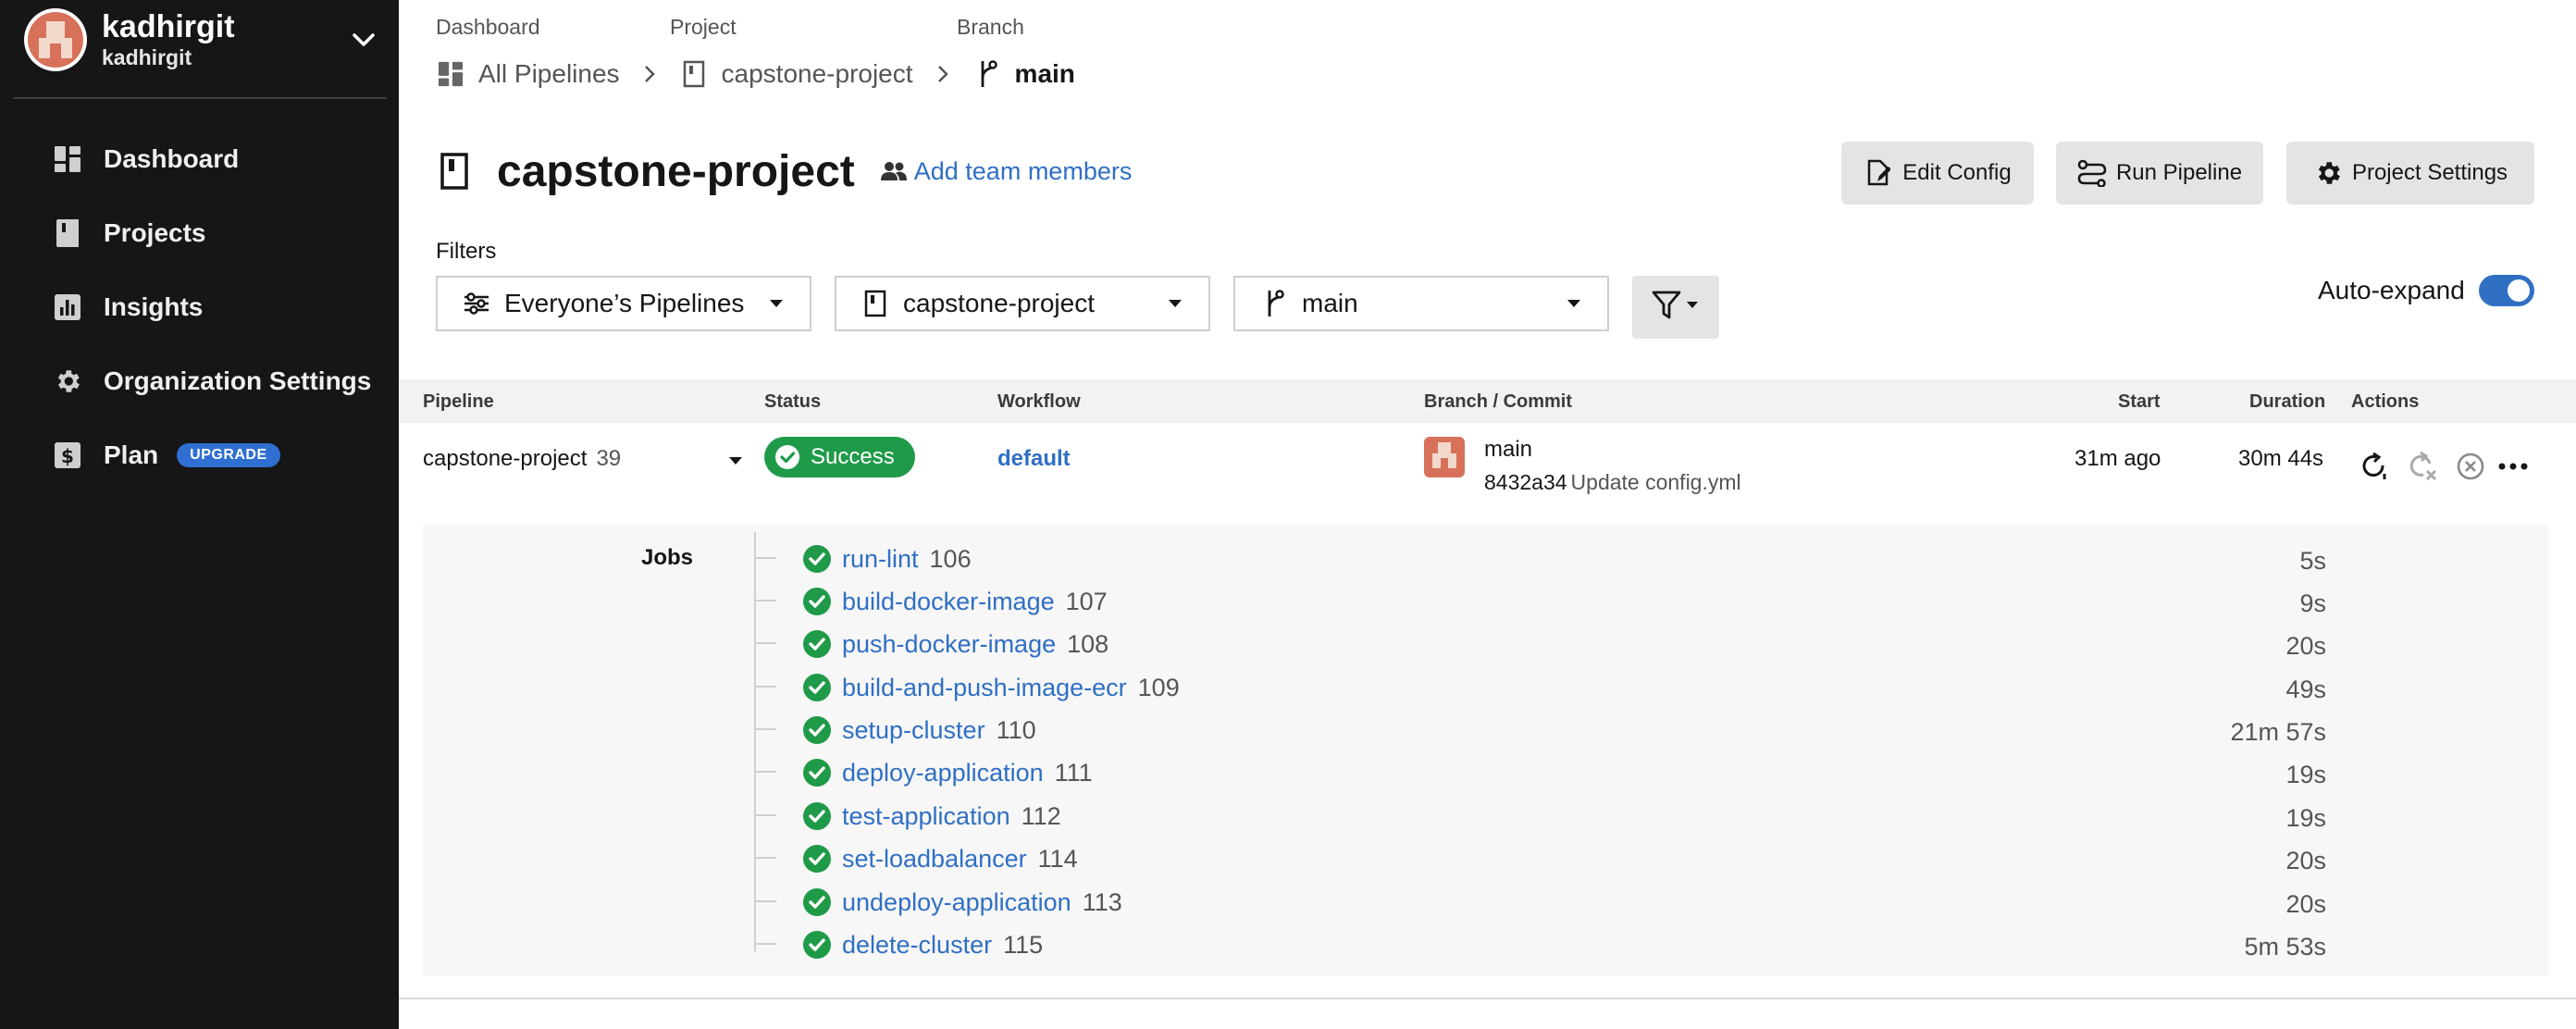  What do you see at coordinates (364, 40) in the screenshot?
I see `chevron-down-icon` at bounding box center [364, 40].